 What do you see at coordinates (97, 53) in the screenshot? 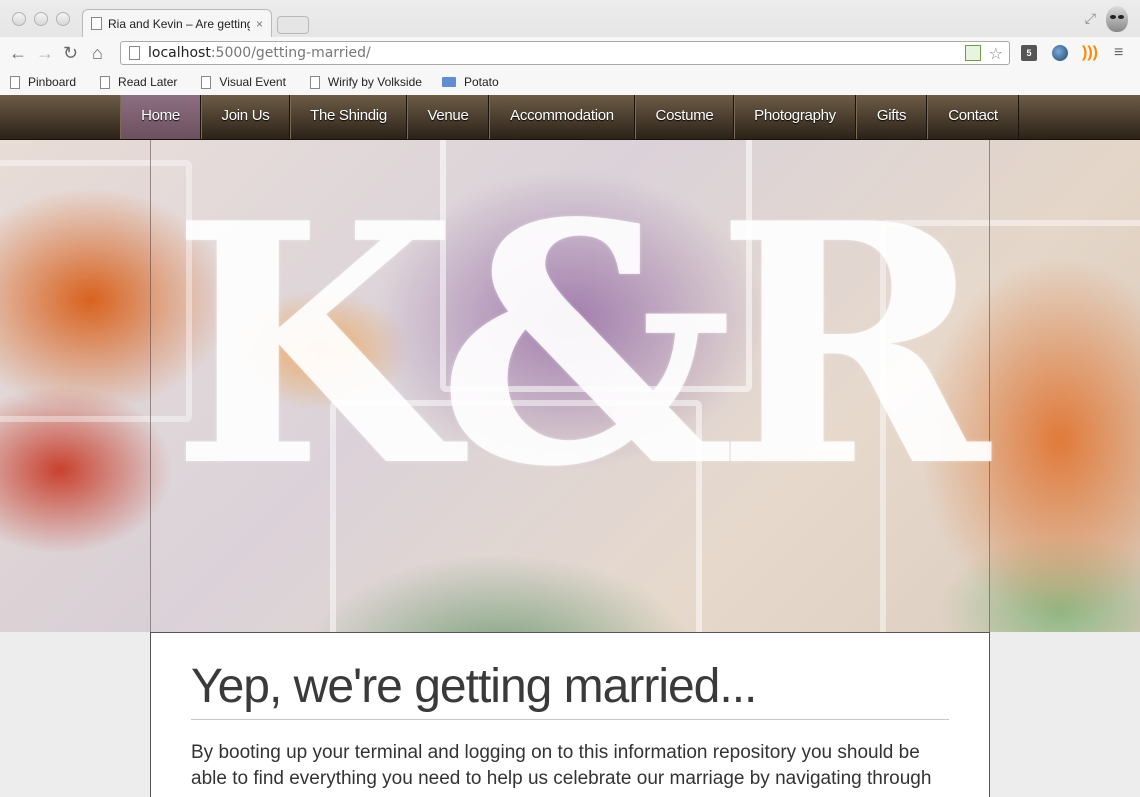
I see `home-icon: ⌂` at bounding box center [97, 53].